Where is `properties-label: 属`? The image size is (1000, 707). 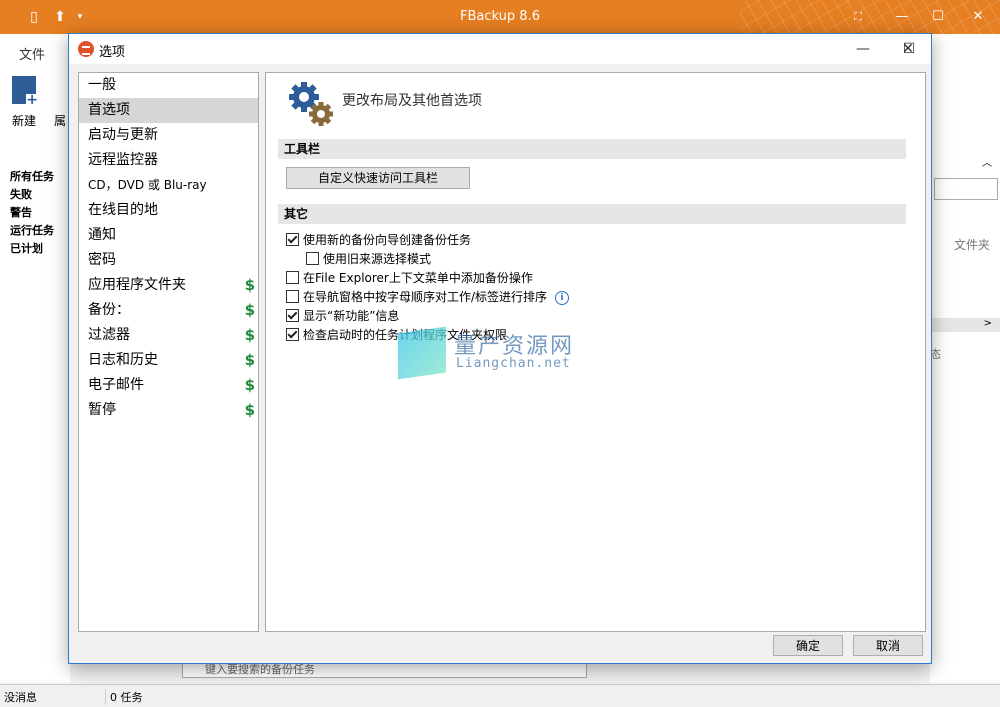 properties-label: 属 is located at coordinates (60, 120).